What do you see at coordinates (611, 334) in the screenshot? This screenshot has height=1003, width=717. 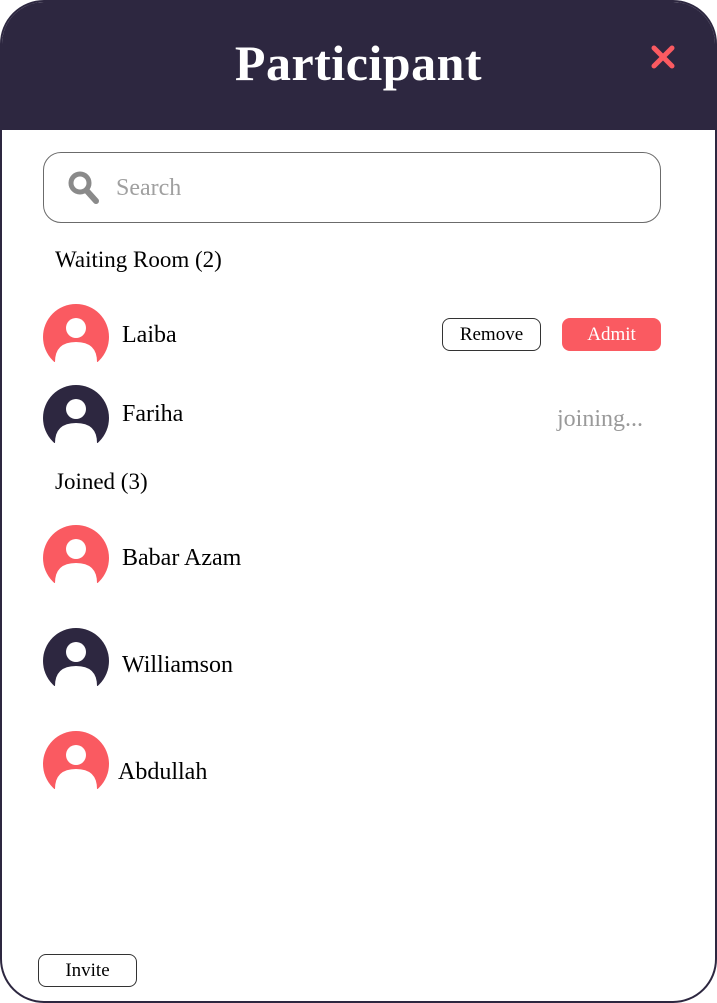 I see `admit-button: Admit` at bounding box center [611, 334].